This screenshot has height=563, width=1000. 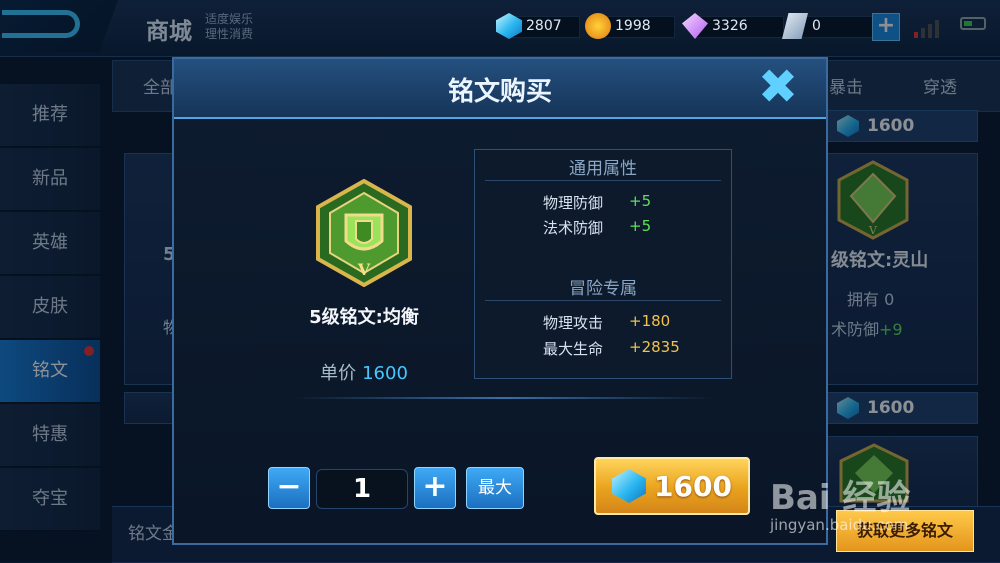 I want to click on svg-text: V, so click(x=364, y=269).